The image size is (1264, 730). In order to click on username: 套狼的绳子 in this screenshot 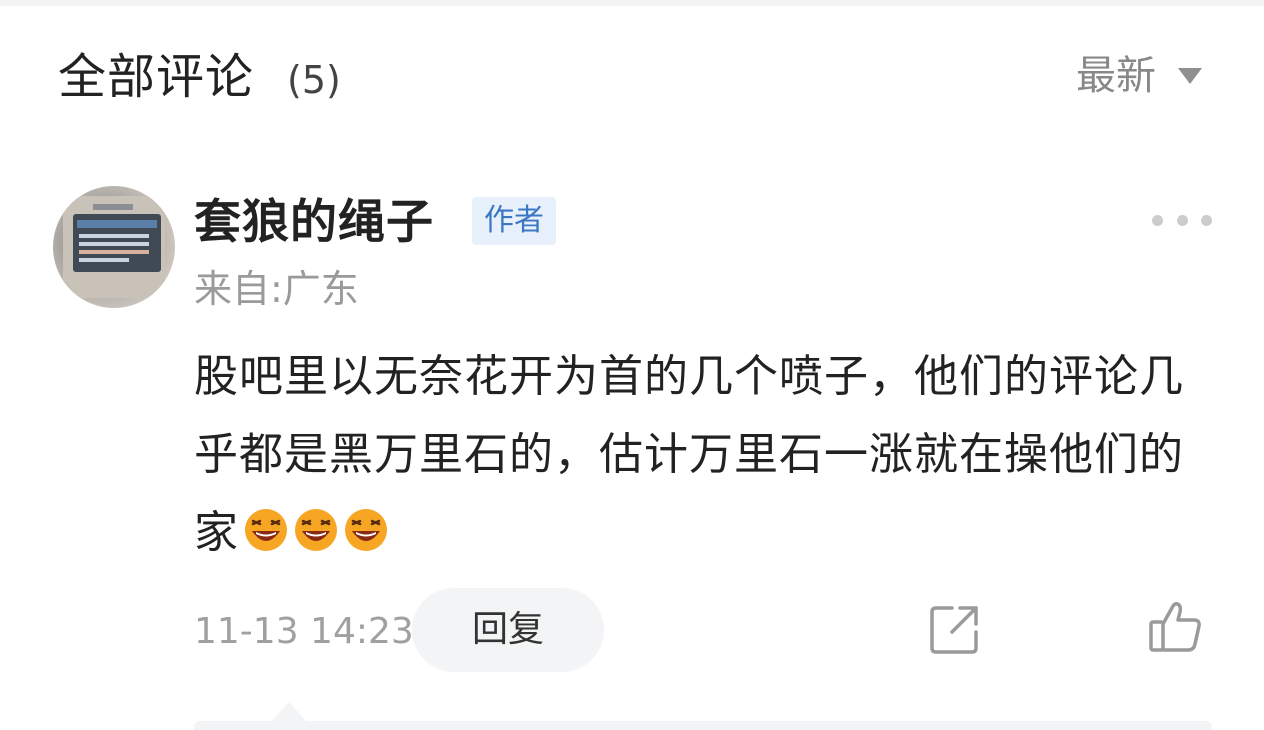, I will do `click(314, 223)`.